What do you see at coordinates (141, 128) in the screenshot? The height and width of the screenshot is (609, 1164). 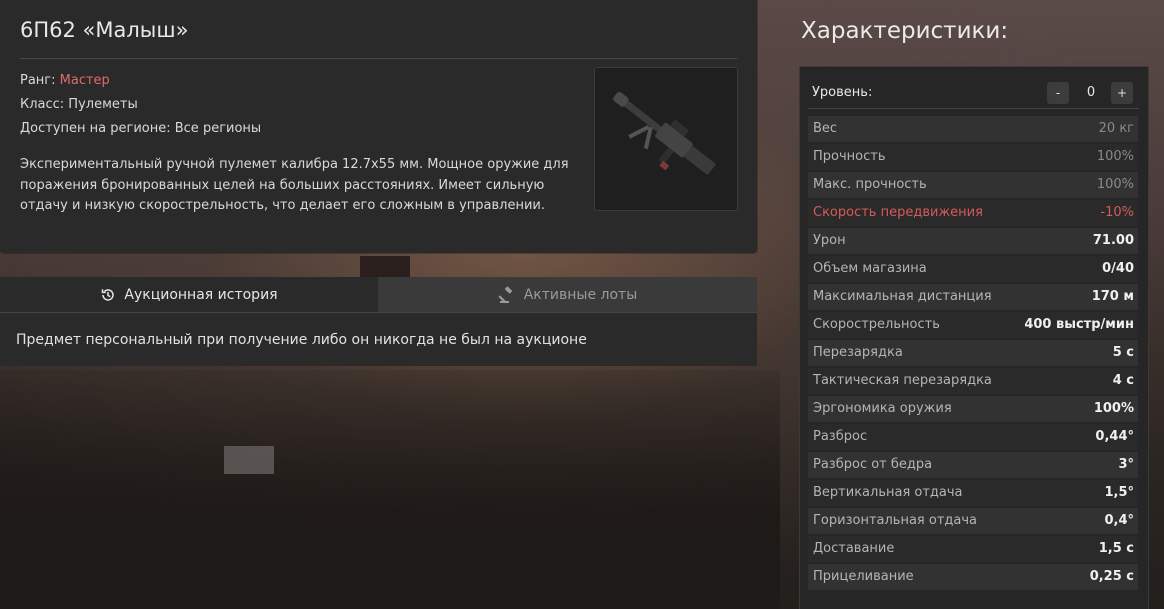 I see `item-region: Доступен на регионе: Все регионы` at bounding box center [141, 128].